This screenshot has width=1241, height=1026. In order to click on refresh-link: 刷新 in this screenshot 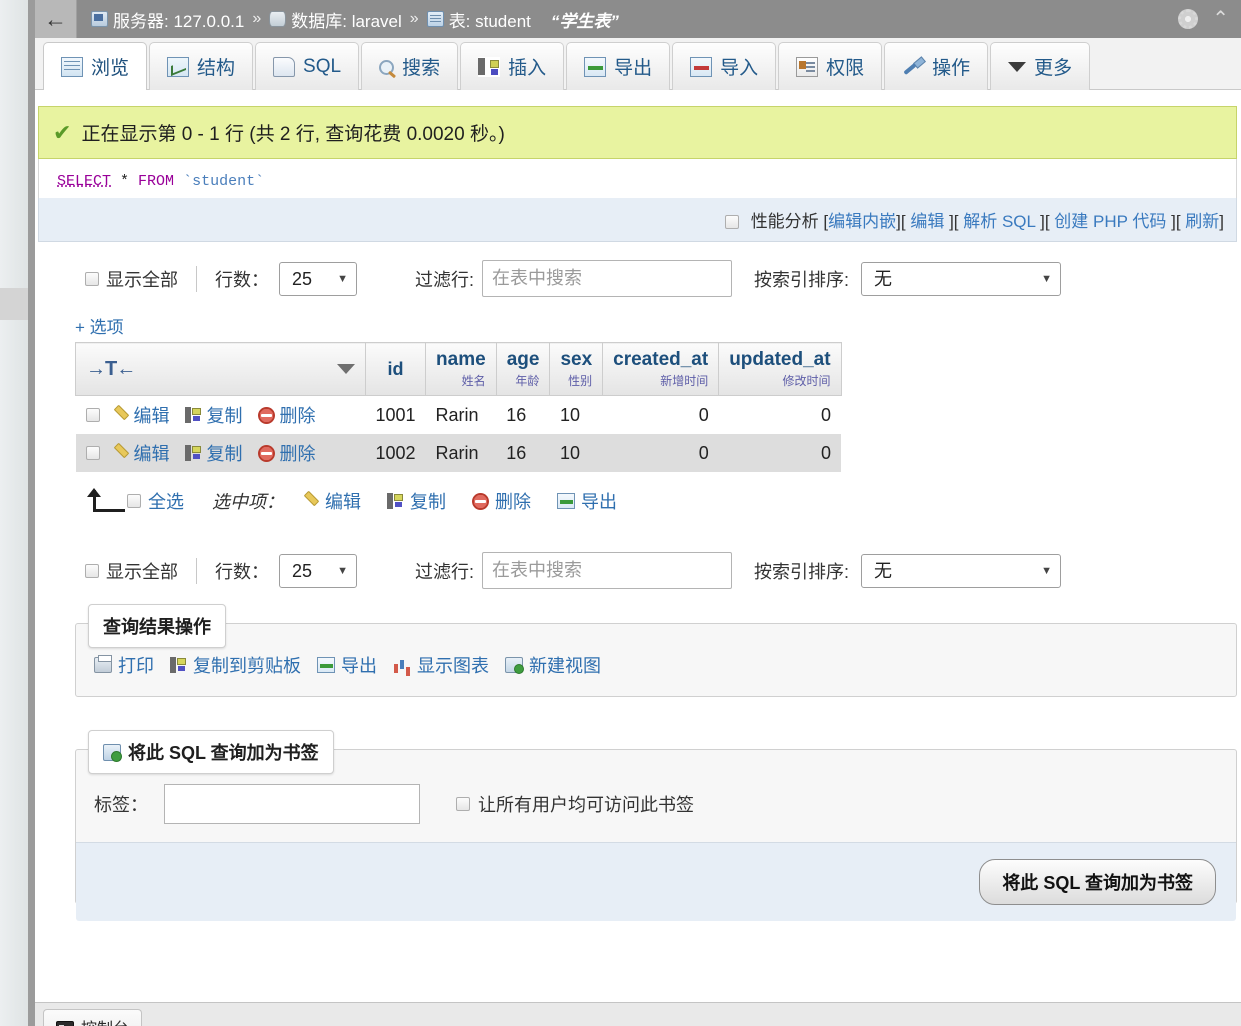, I will do `click(1202, 221)`.